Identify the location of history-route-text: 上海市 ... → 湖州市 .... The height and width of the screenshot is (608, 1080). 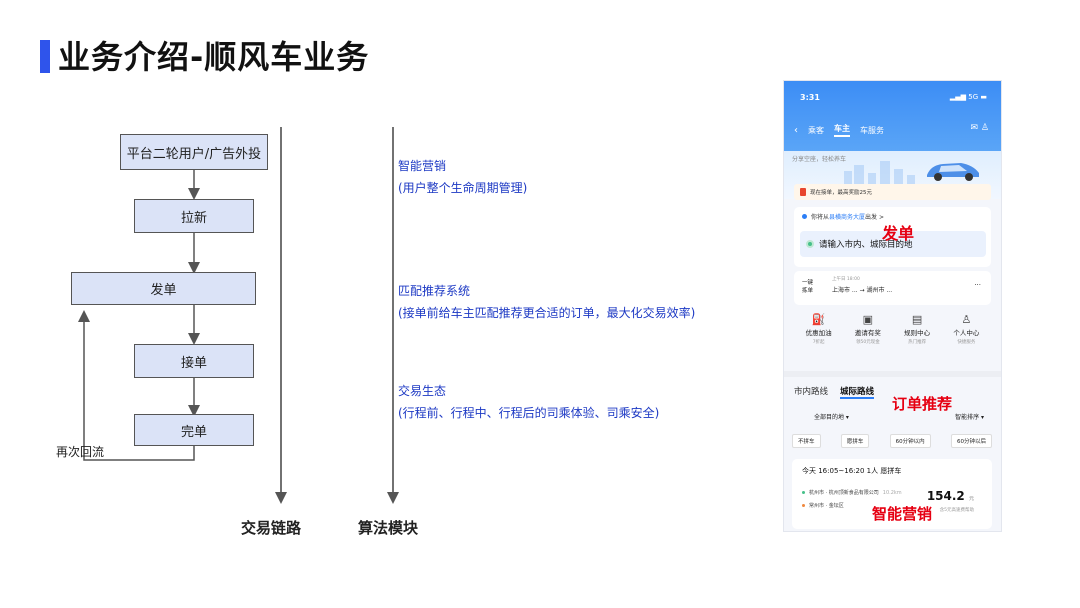
(862, 290).